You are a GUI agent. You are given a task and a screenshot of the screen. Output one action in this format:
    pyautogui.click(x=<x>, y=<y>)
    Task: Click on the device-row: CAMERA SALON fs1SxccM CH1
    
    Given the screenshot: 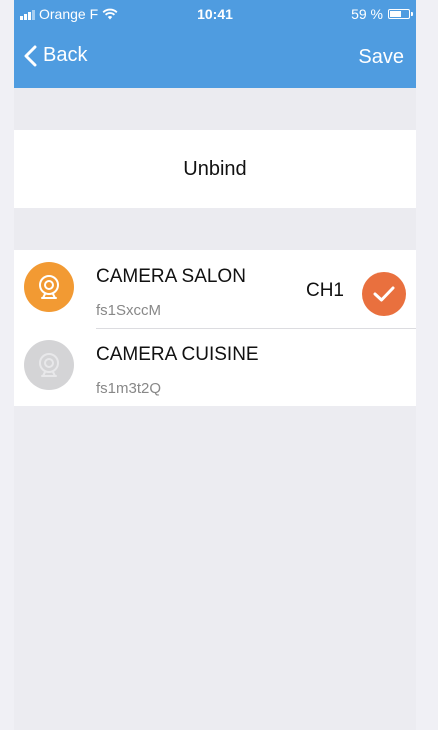 What is the action you would take?
    pyautogui.click(x=215, y=289)
    